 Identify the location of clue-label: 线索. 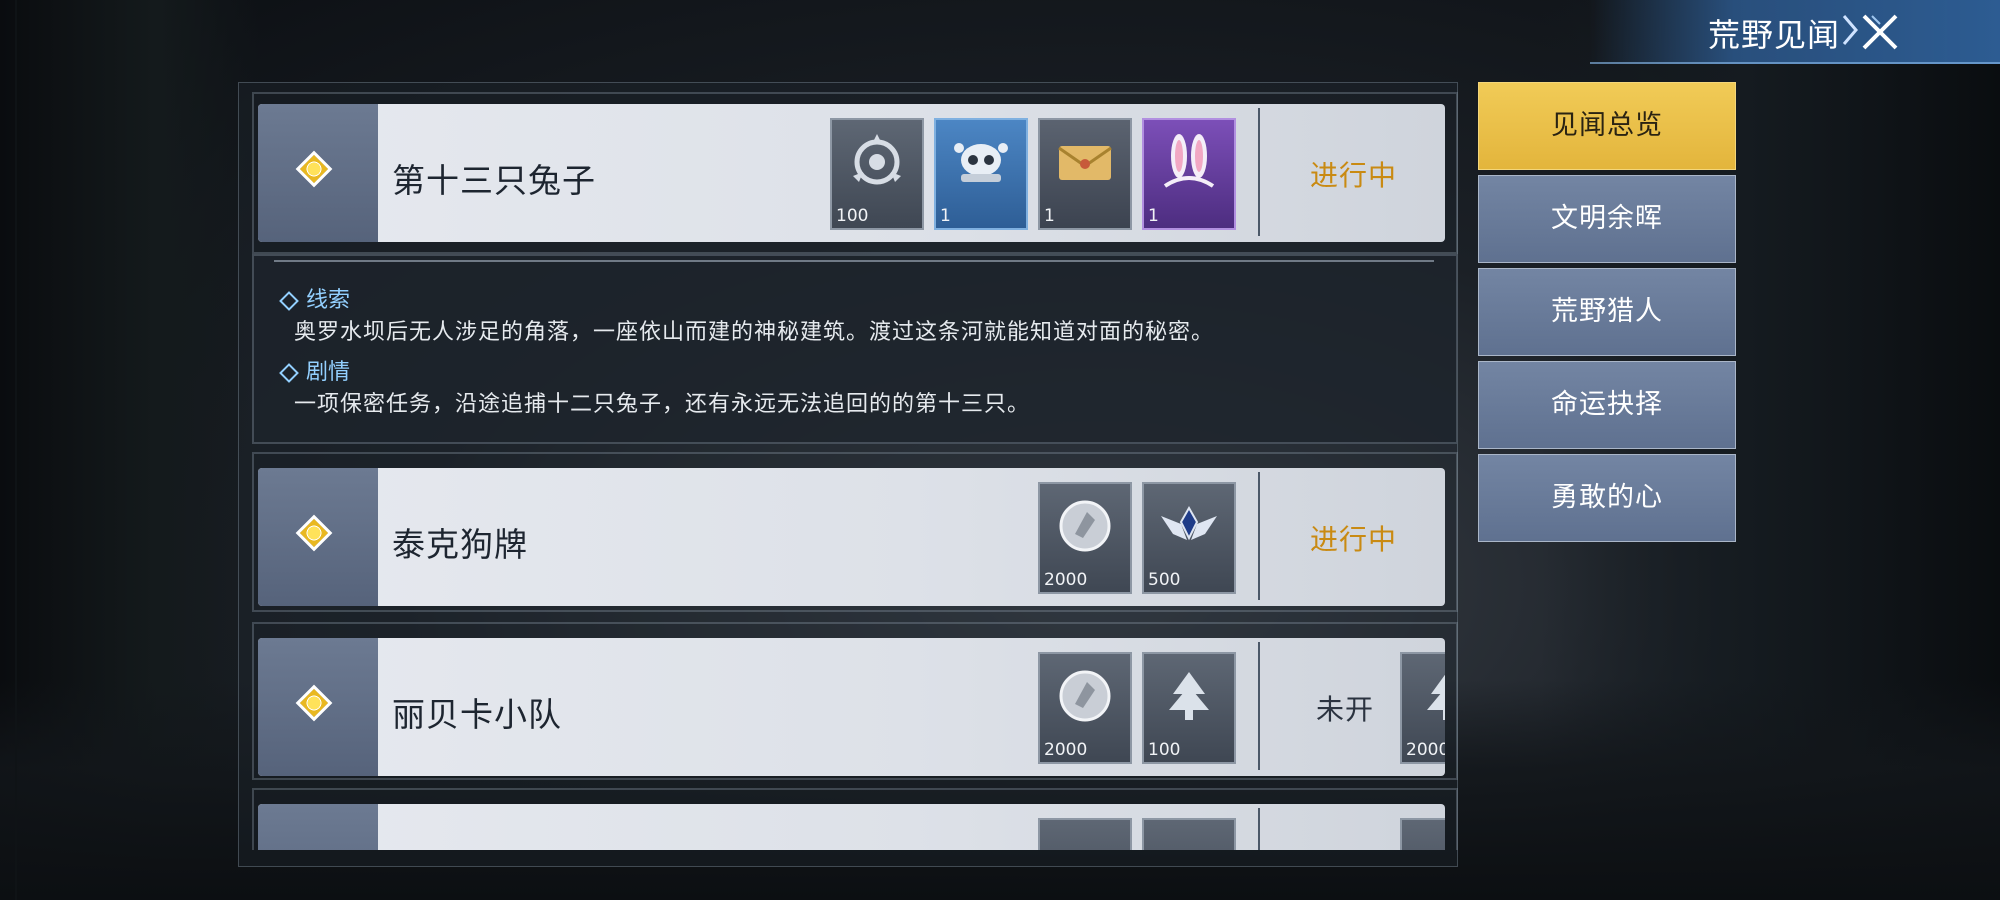
(328, 300).